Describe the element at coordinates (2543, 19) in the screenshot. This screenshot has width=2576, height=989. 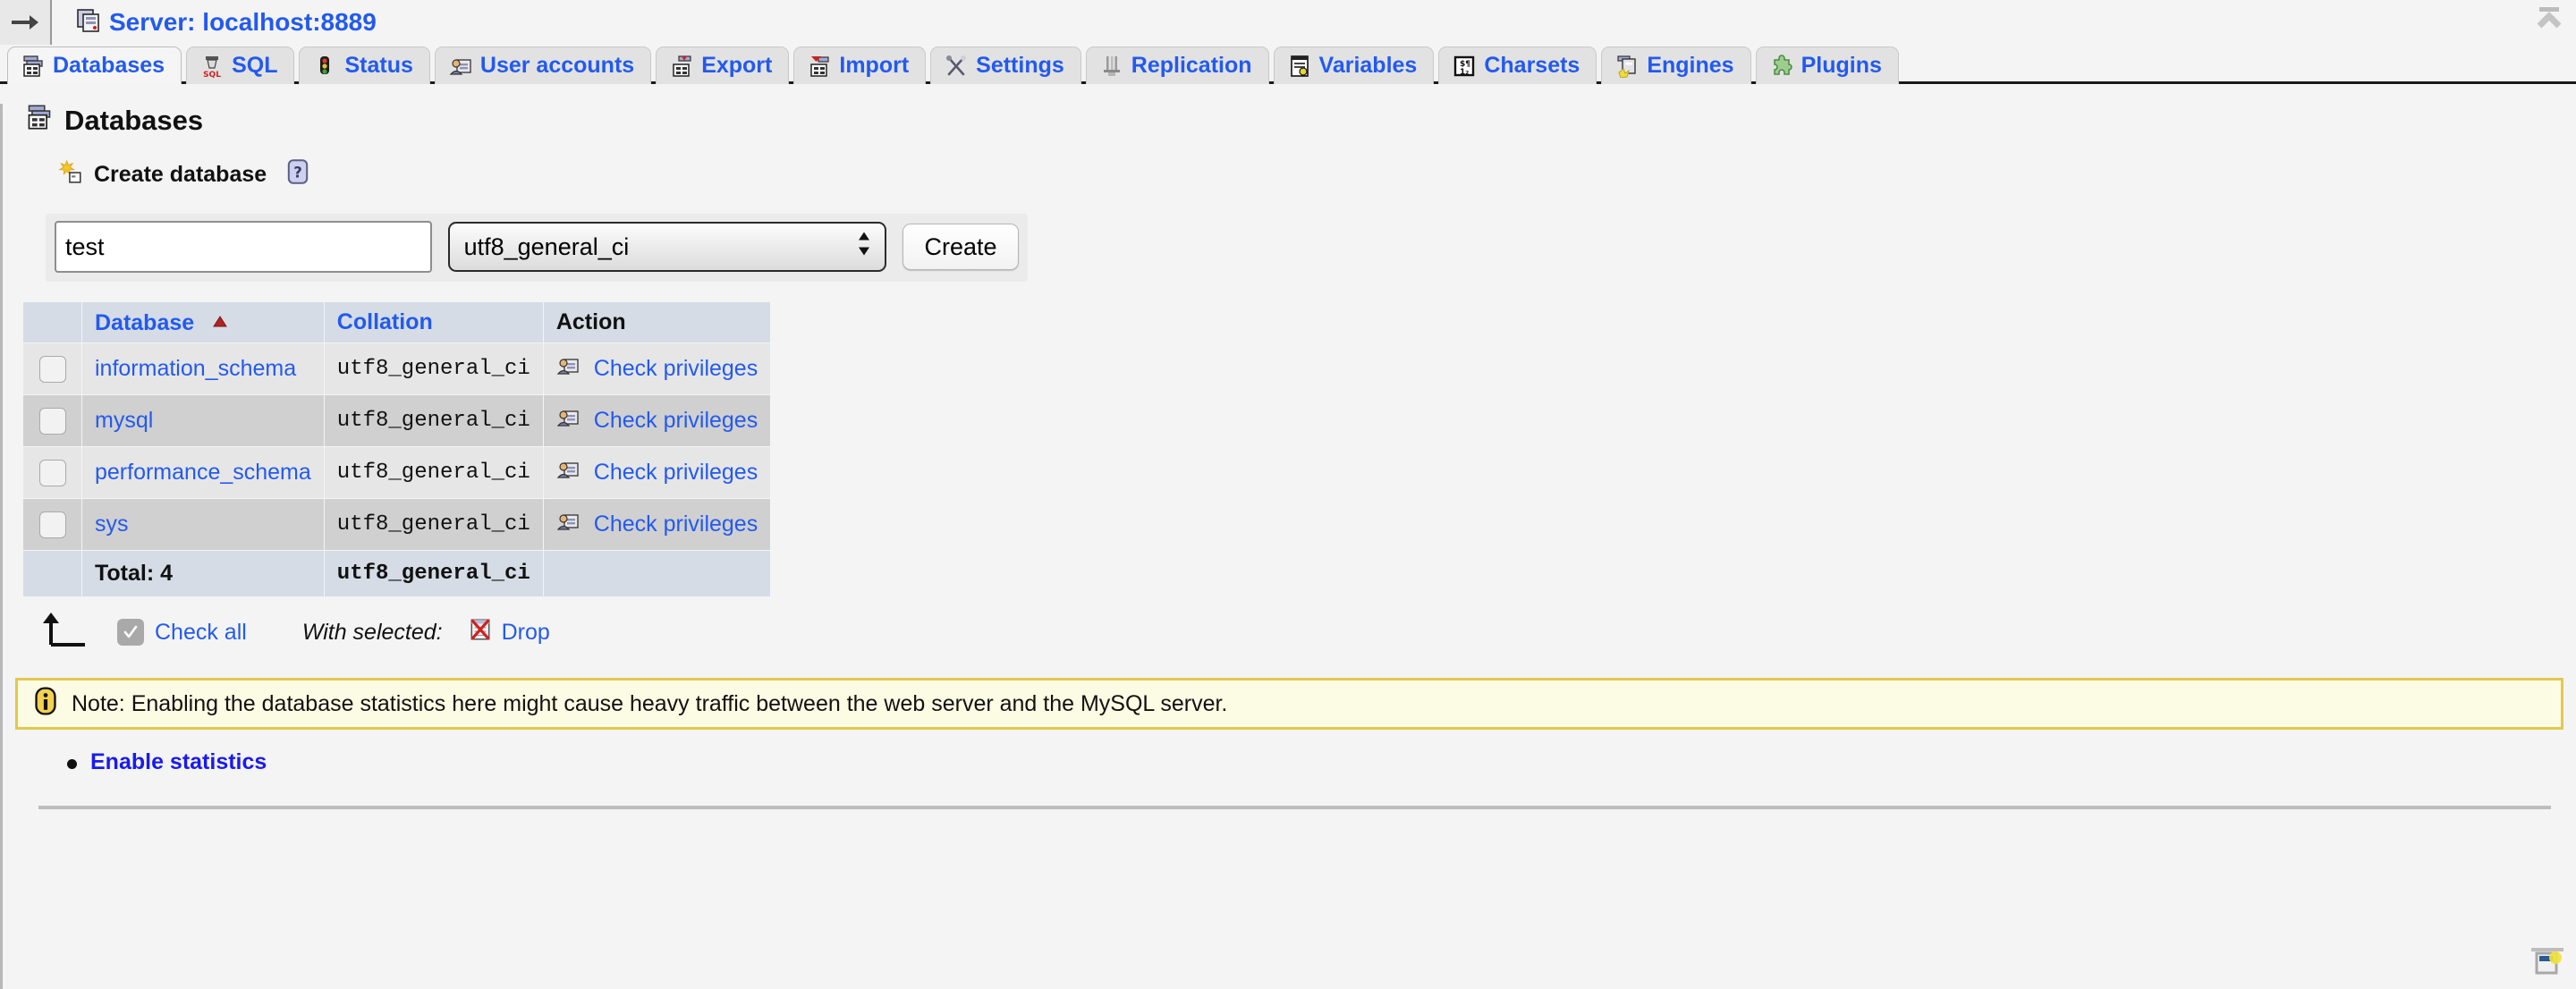
I see `collapse-up-button` at that location.